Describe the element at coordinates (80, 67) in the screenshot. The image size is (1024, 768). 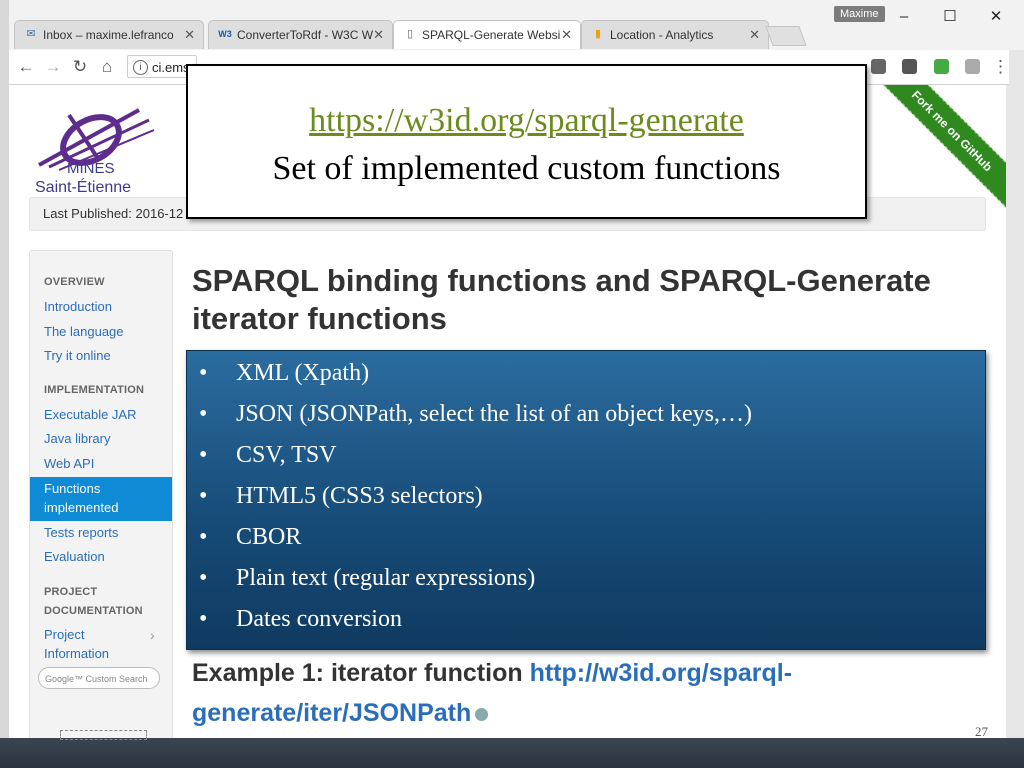
I see `reload-icon: ↻` at that location.